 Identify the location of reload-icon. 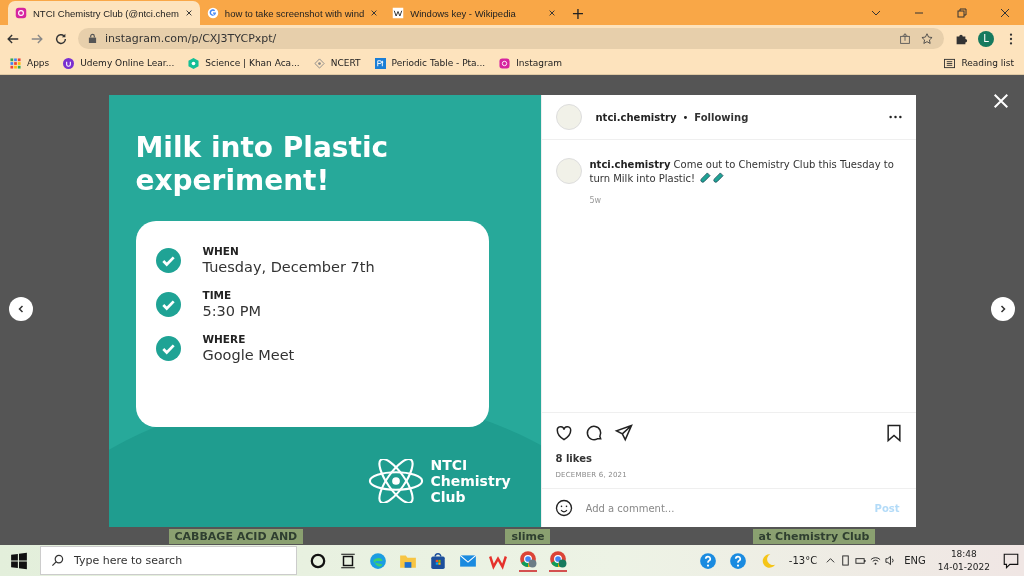
(61, 38).